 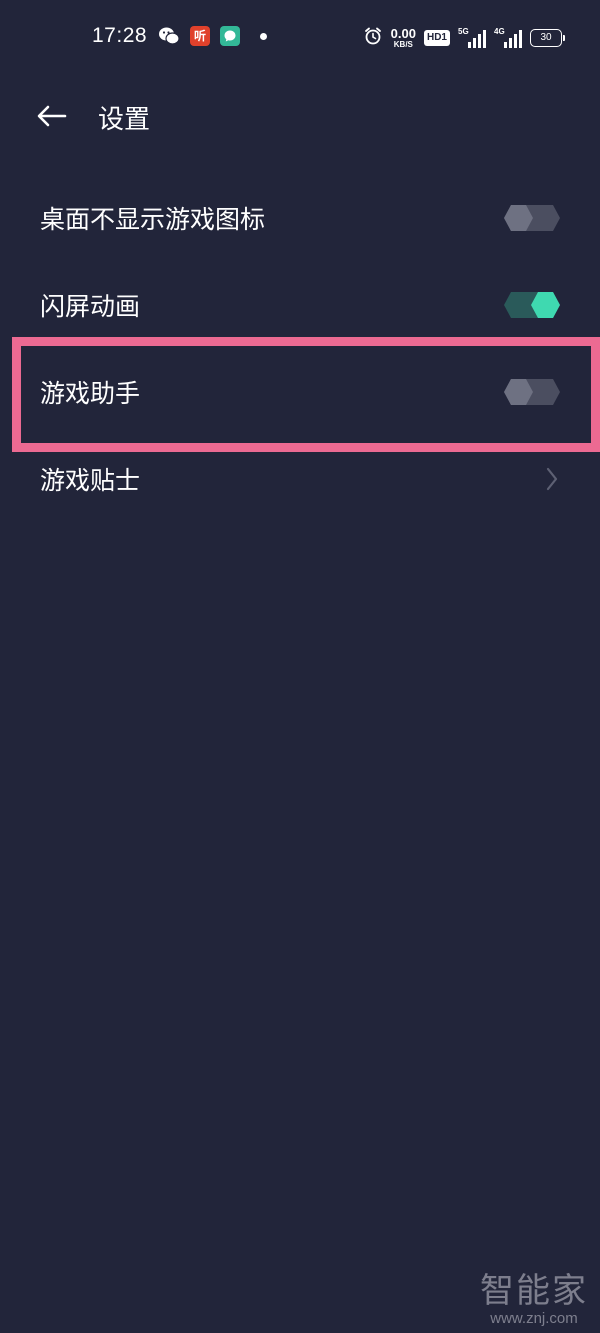 I want to click on back-button, so click(x=52, y=116).